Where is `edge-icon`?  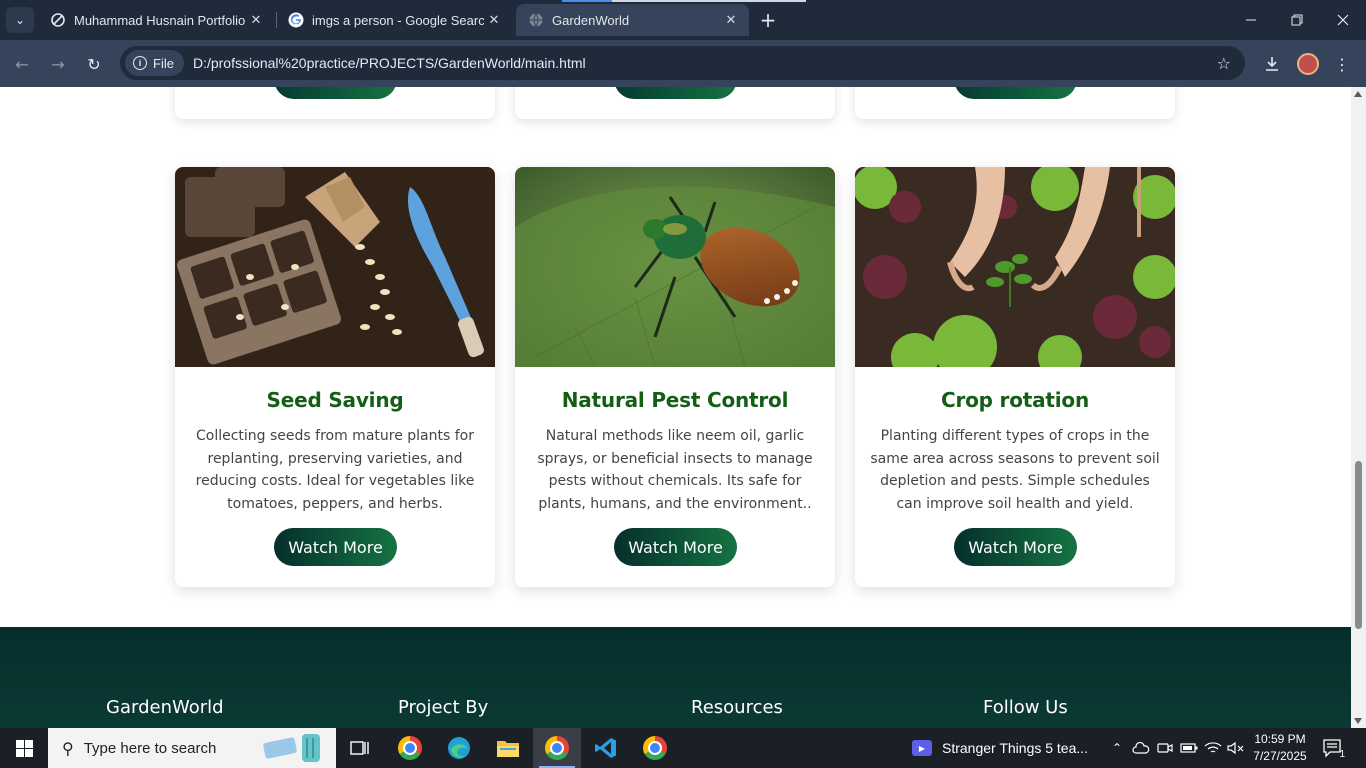 edge-icon is located at coordinates (459, 748).